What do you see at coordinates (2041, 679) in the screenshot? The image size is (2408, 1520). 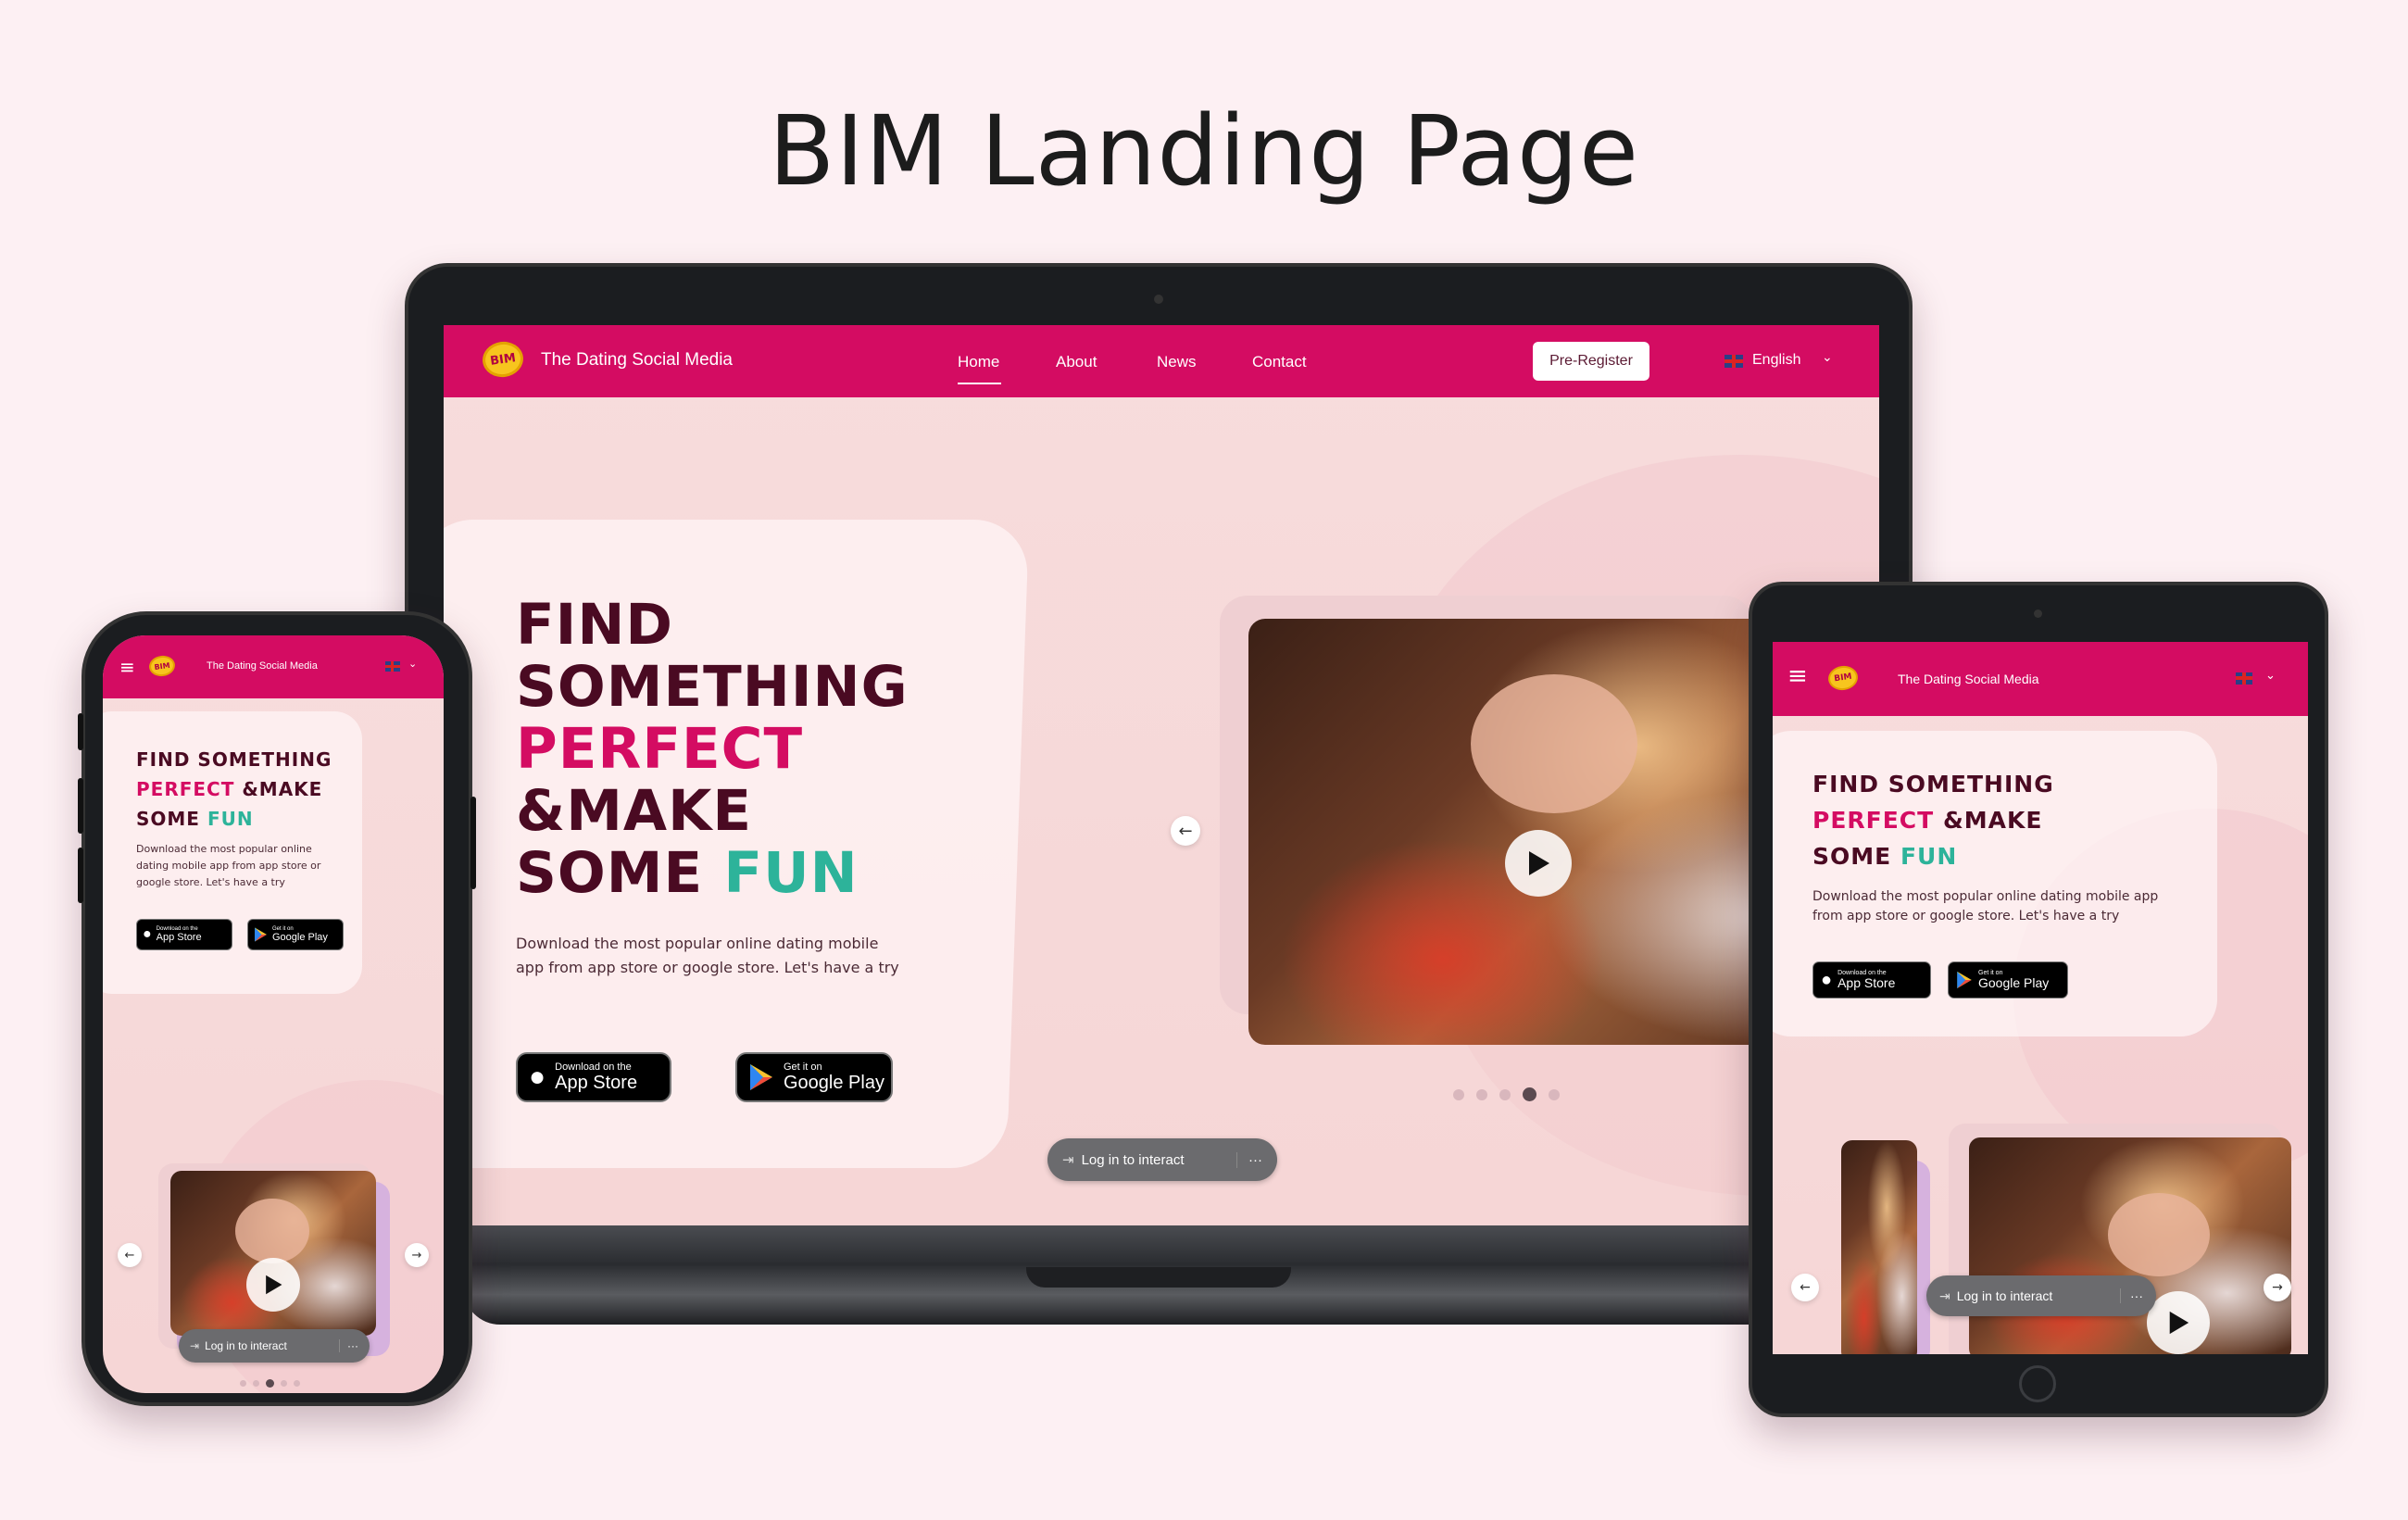 I see `tablet-navbar: ≡ BIM The Dating Social Media ⌄` at bounding box center [2041, 679].